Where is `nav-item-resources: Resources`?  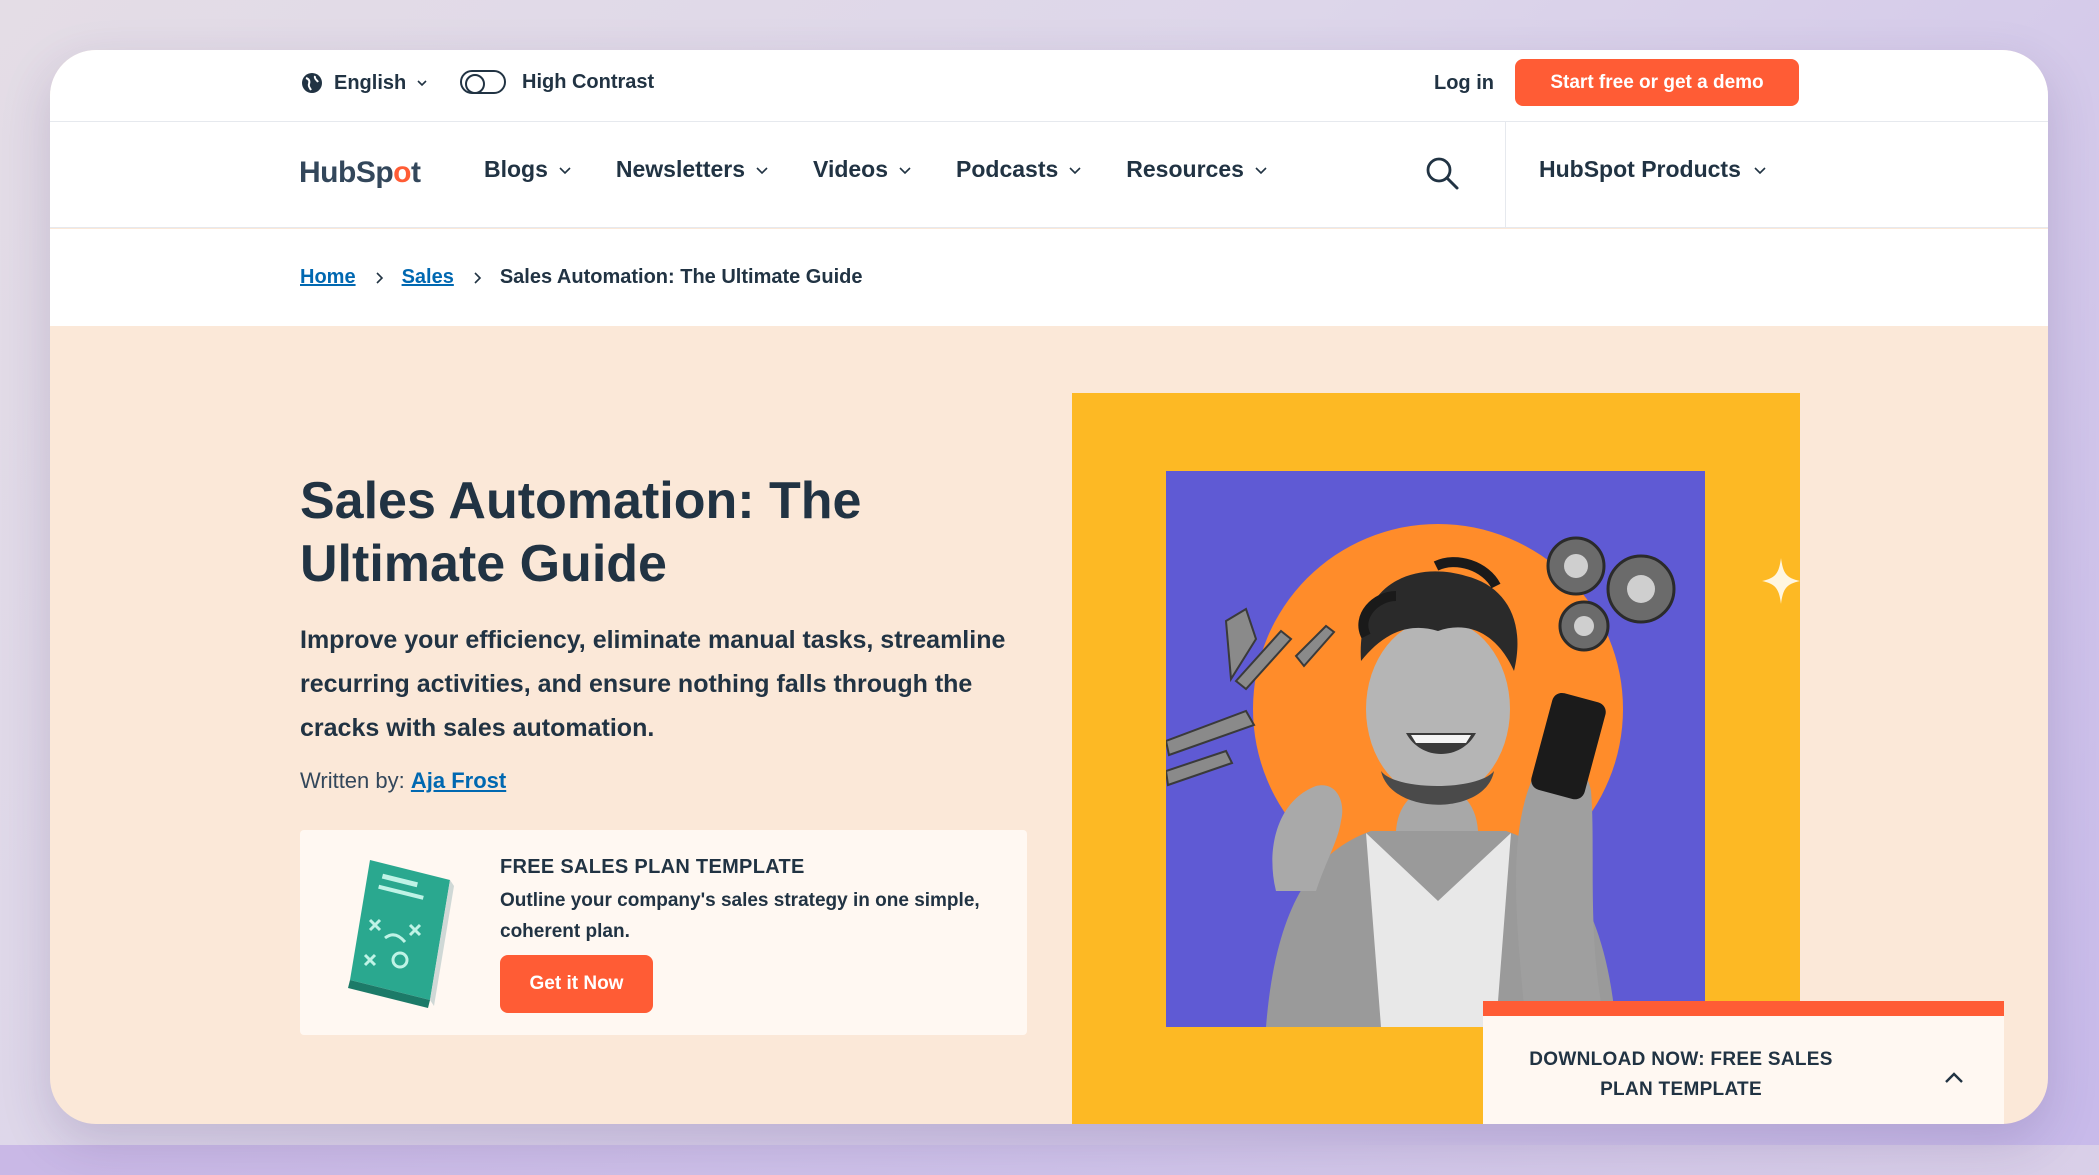 nav-item-resources: Resources is located at coordinates (1197, 169).